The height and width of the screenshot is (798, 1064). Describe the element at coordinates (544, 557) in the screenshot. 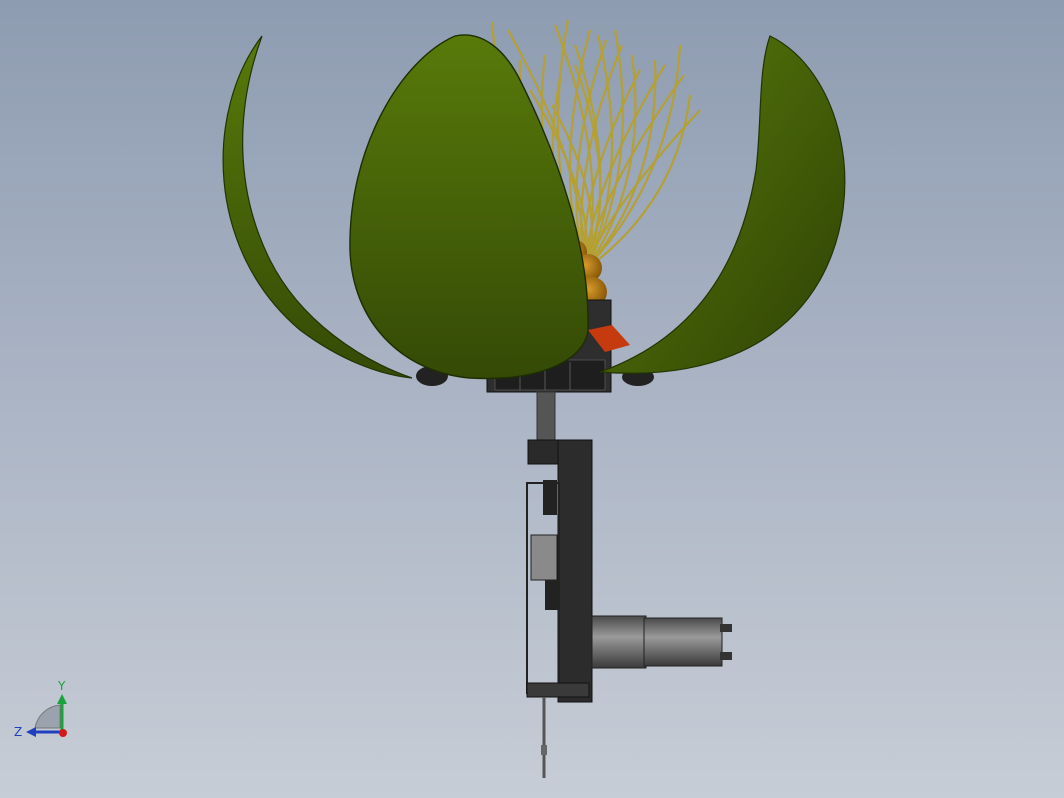

I see `sensor-block` at that location.